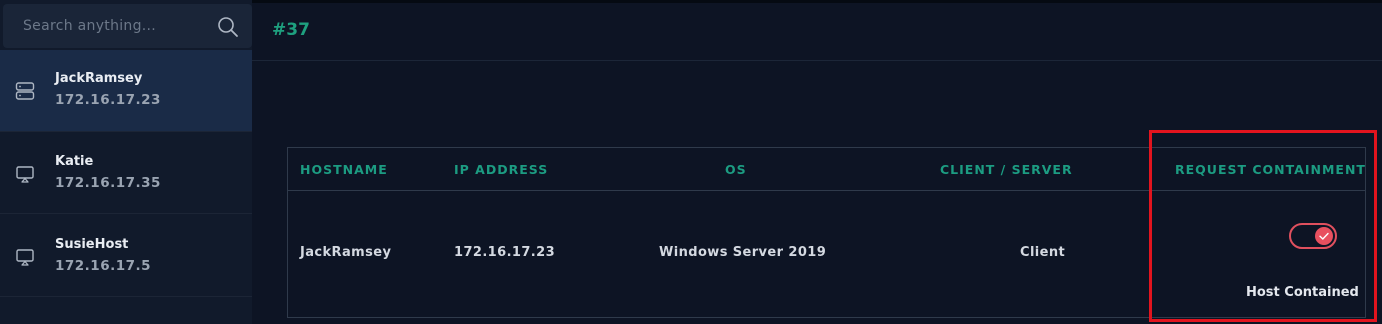 This screenshot has width=1382, height=324. What do you see at coordinates (126, 256) in the screenshot?
I see `sidebar-item-susiehost: SusieHost 172.16.17.5` at bounding box center [126, 256].